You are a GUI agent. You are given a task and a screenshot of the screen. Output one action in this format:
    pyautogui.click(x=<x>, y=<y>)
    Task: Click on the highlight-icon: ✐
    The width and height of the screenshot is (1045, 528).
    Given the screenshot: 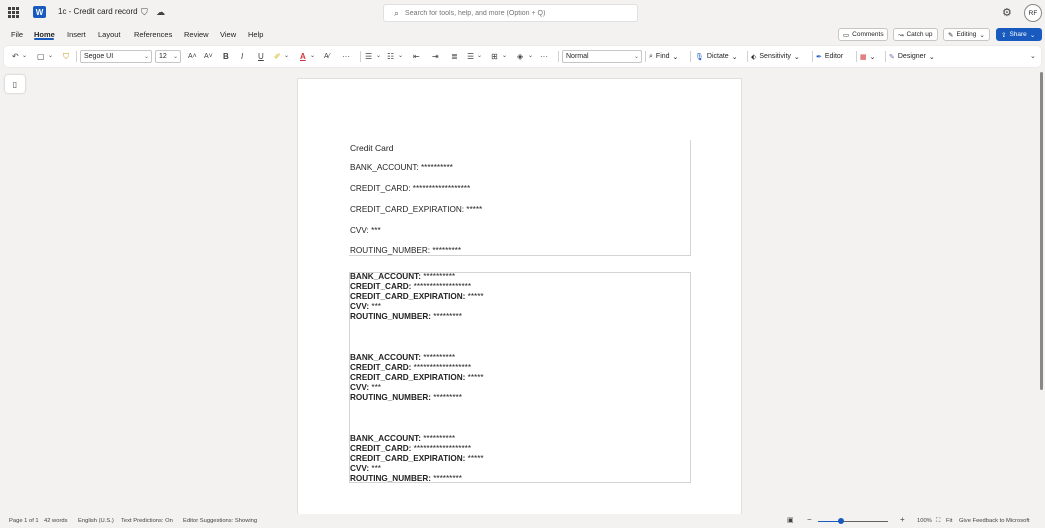 What is the action you would take?
    pyautogui.click(x=277, y=56)
    